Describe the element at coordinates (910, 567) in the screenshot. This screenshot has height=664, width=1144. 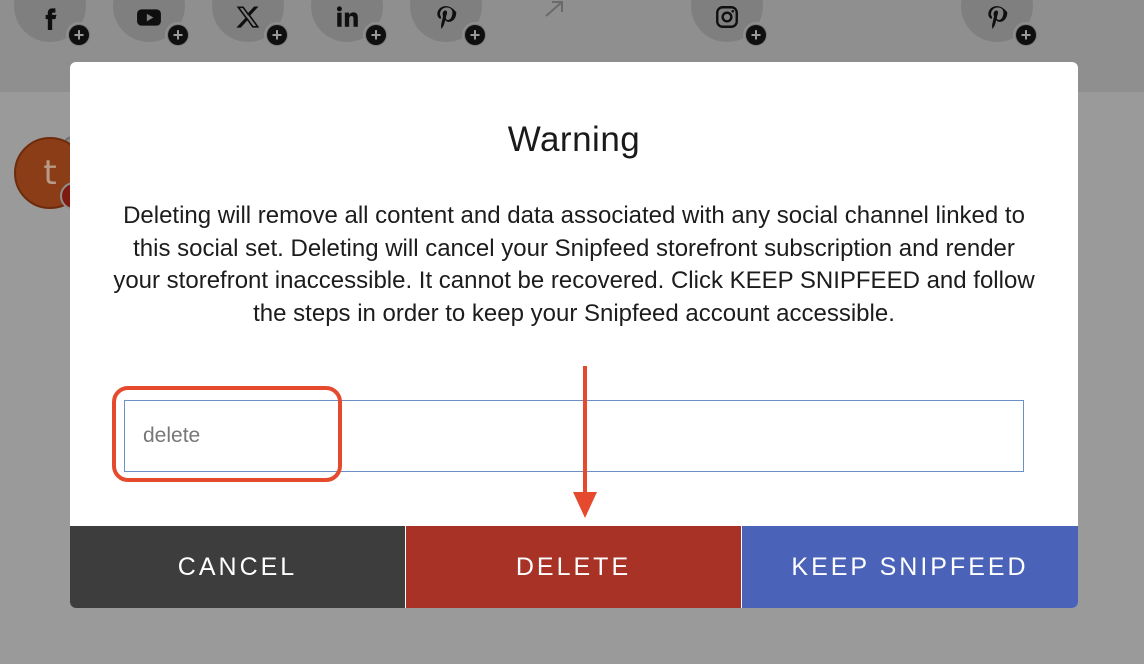
I see `keep-snipfeed-button: KEEP SNIPFEED` at that location.